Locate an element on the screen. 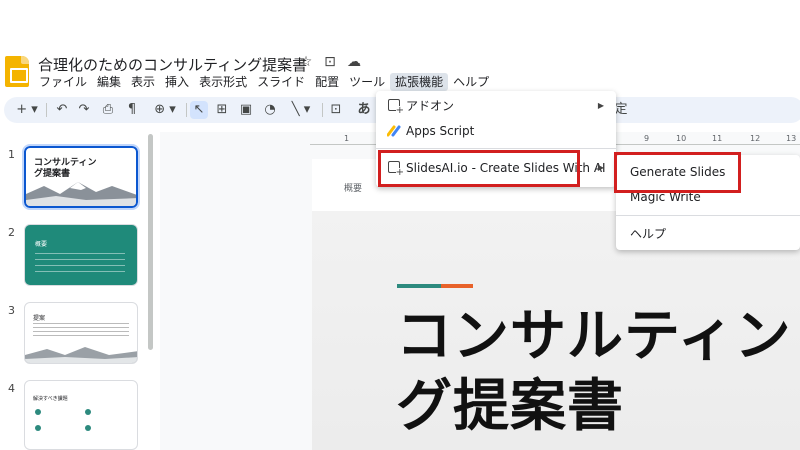 Image resolution: width=800 pixels, height=450 pixels. menu-tools: ツール is located at coordinates (367, 82).